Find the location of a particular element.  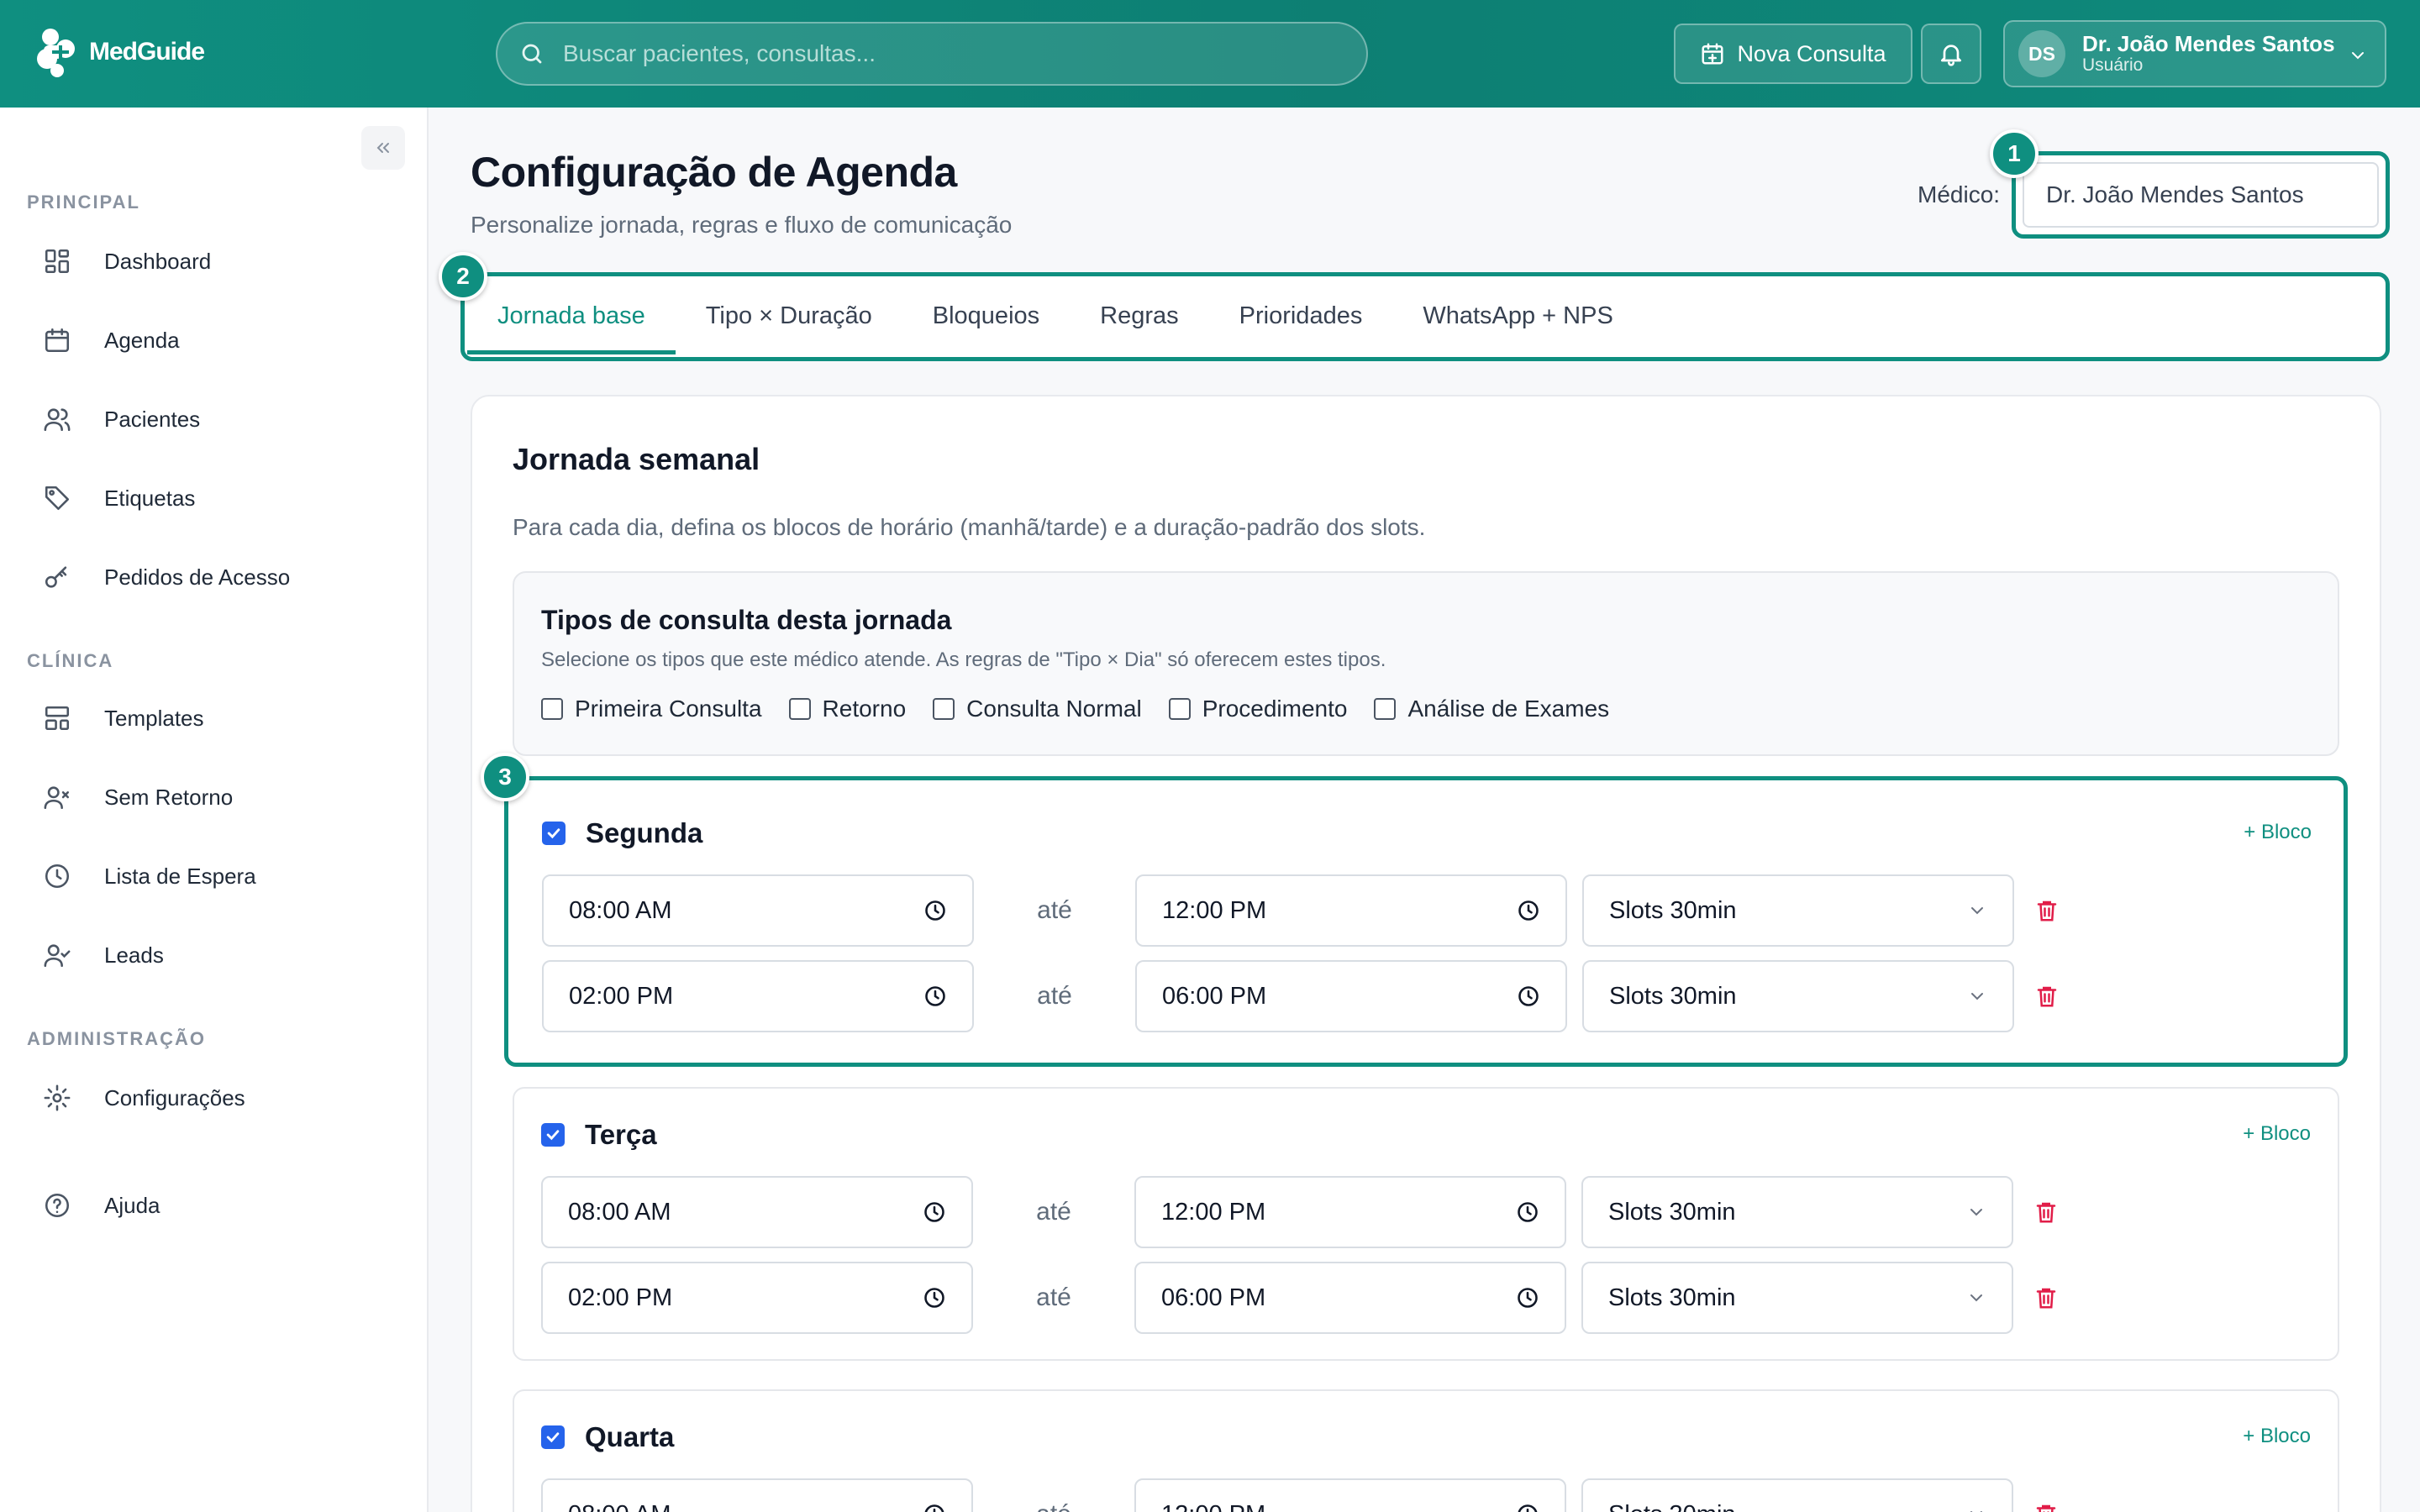

tab-prioridades: Prioridades is located at coordinates (1301, 316).